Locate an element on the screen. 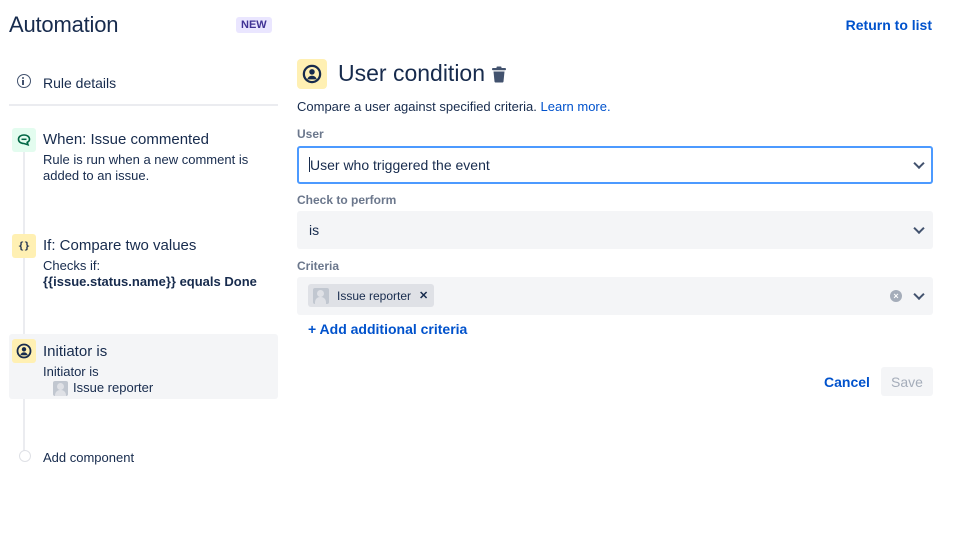 The image size is (960, 540). cancel-button: Cancel is located at coordinates (847, 381).